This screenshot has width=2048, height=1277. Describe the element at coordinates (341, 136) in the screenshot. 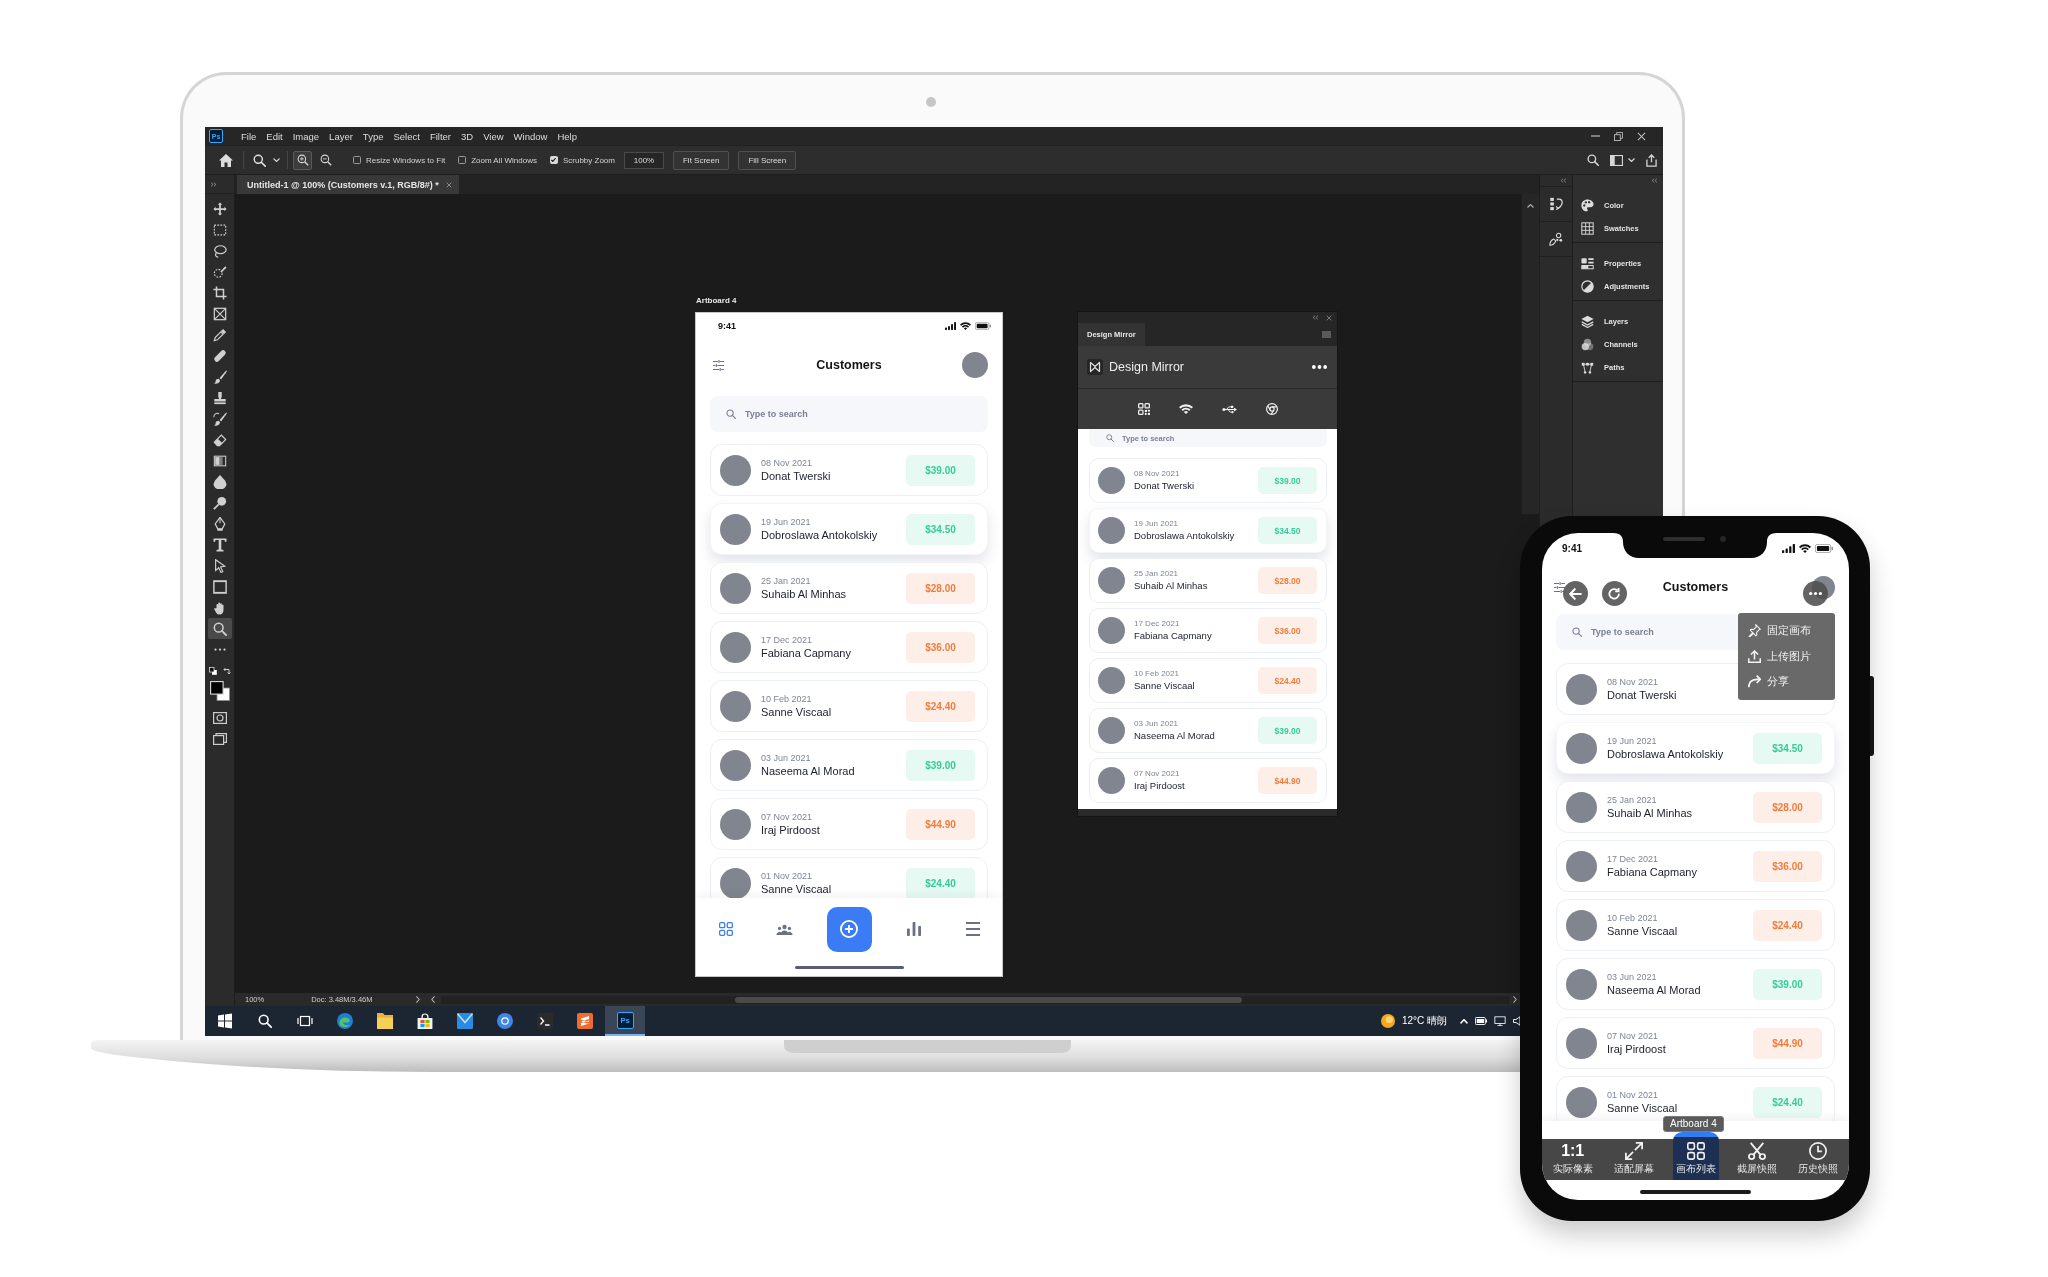

I see `menu-item: Layer` at that location.